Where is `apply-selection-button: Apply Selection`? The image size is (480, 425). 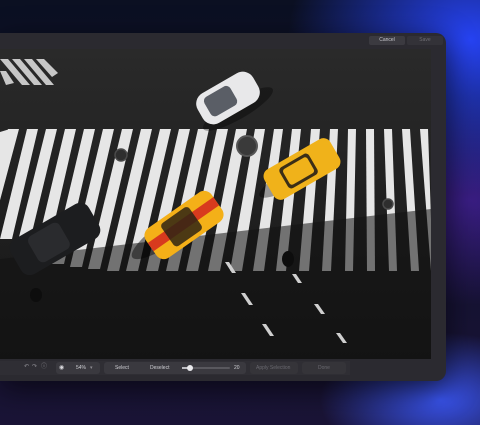
apply-selection-button: Apply Selection is located at coordinates (274, 368).